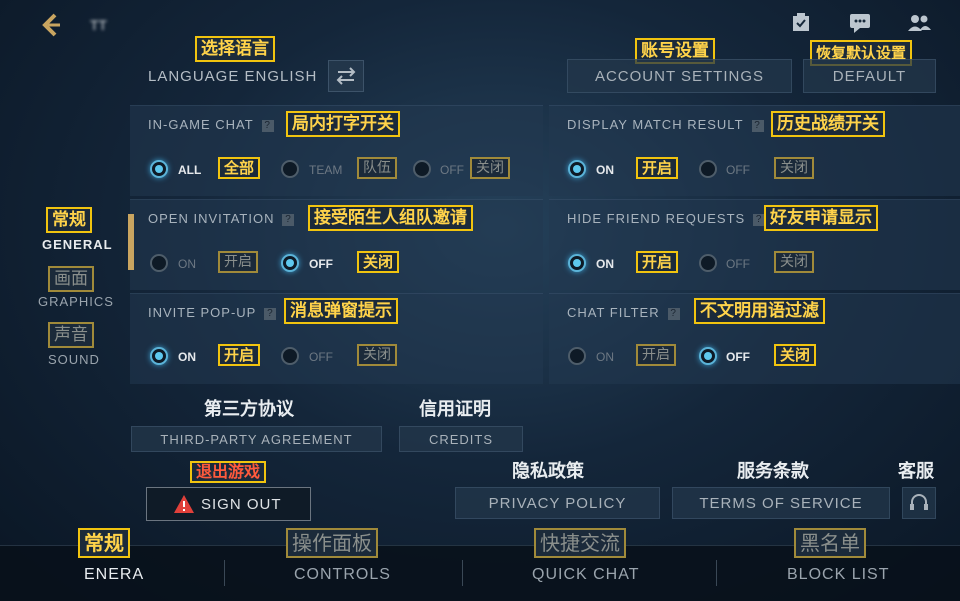 This screenshot has width=960, height=601. What do you see at coordinates (350, 563) in the screenshot?
I see `tab-controls: 操作面板 CONTROLS` at bounding box center [350, 563].